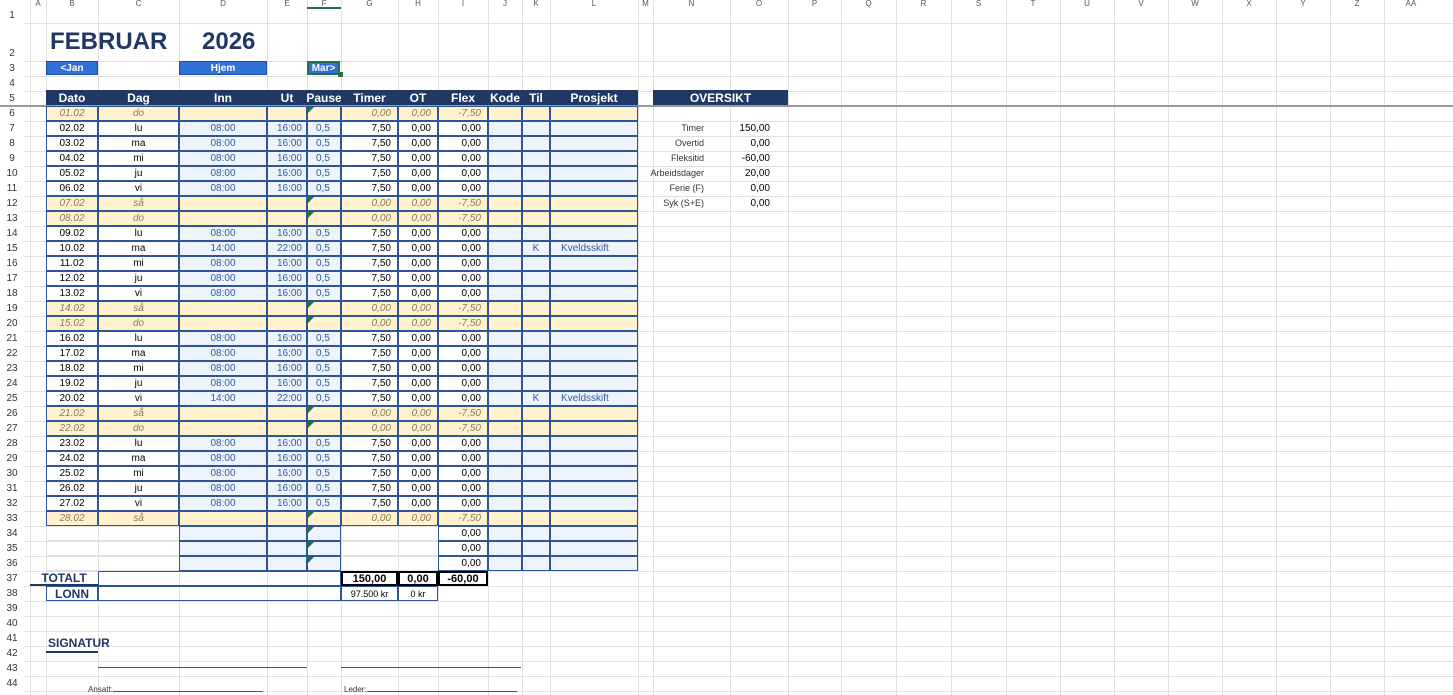  I want to click on entry-ut: 22:00, so click(287, 248).